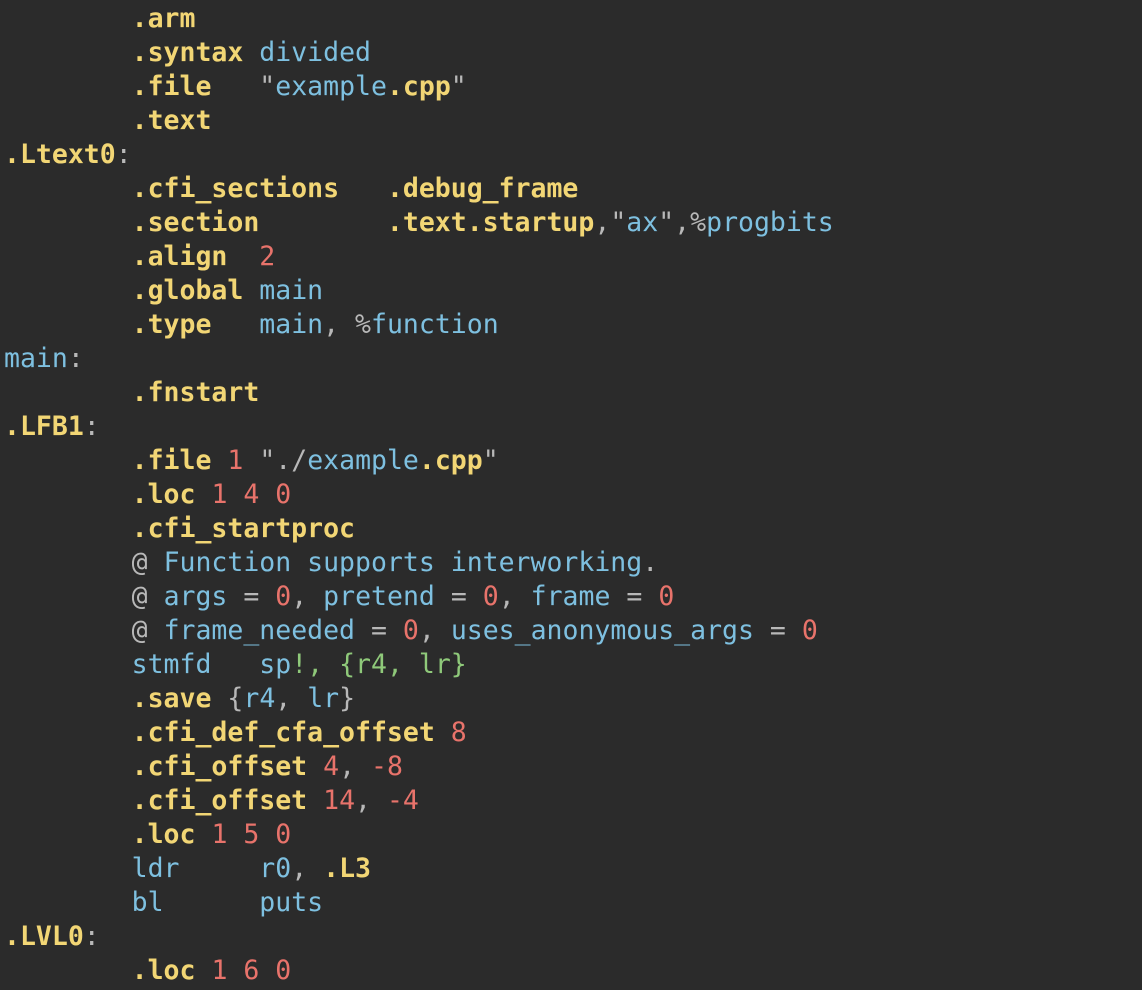 The height and width of the screenshot is (990, 1142). I want to click on directive-token: .cfi_offset, so click(219, 800).